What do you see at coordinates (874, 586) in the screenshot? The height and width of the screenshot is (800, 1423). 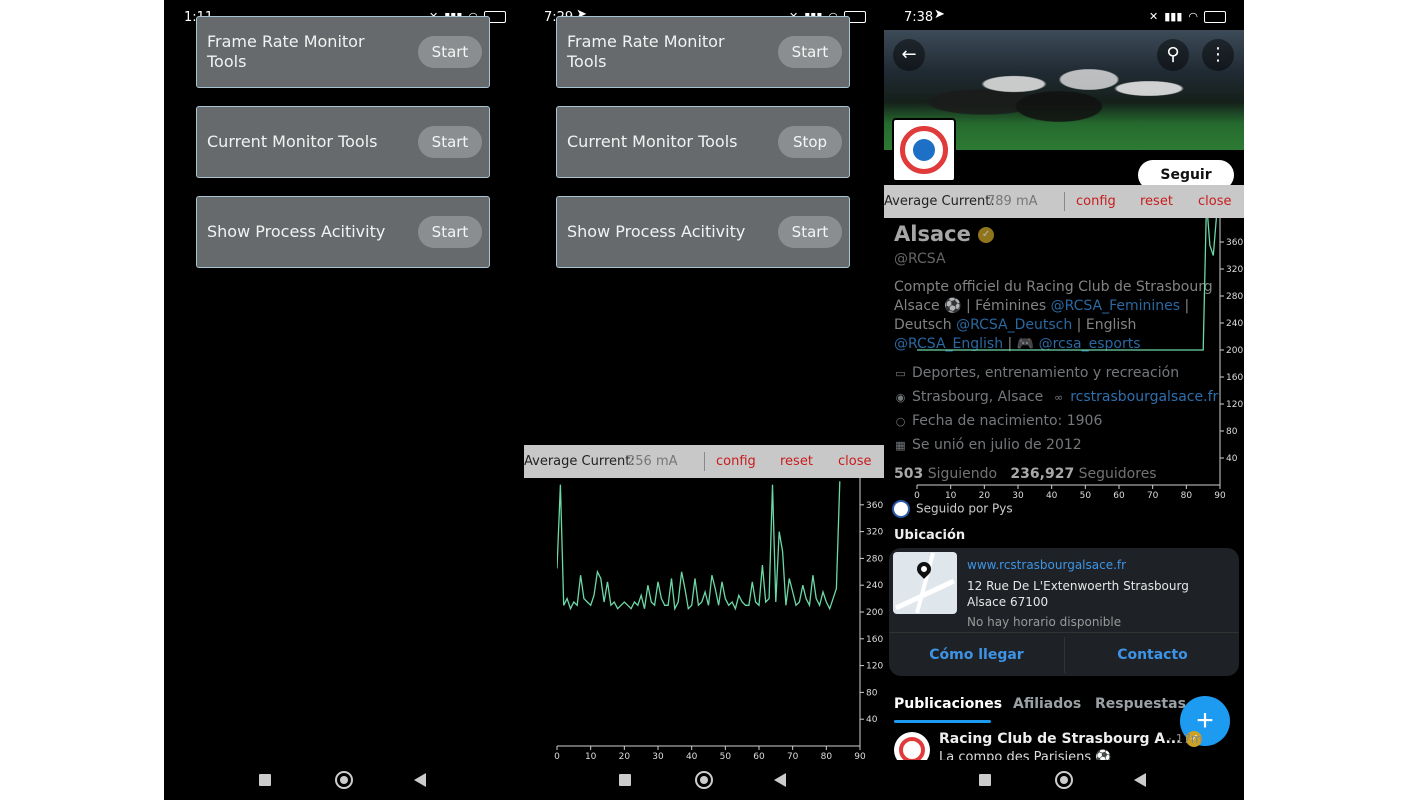 I see `y-tick-label: 240` at bounding box center [874, 586].